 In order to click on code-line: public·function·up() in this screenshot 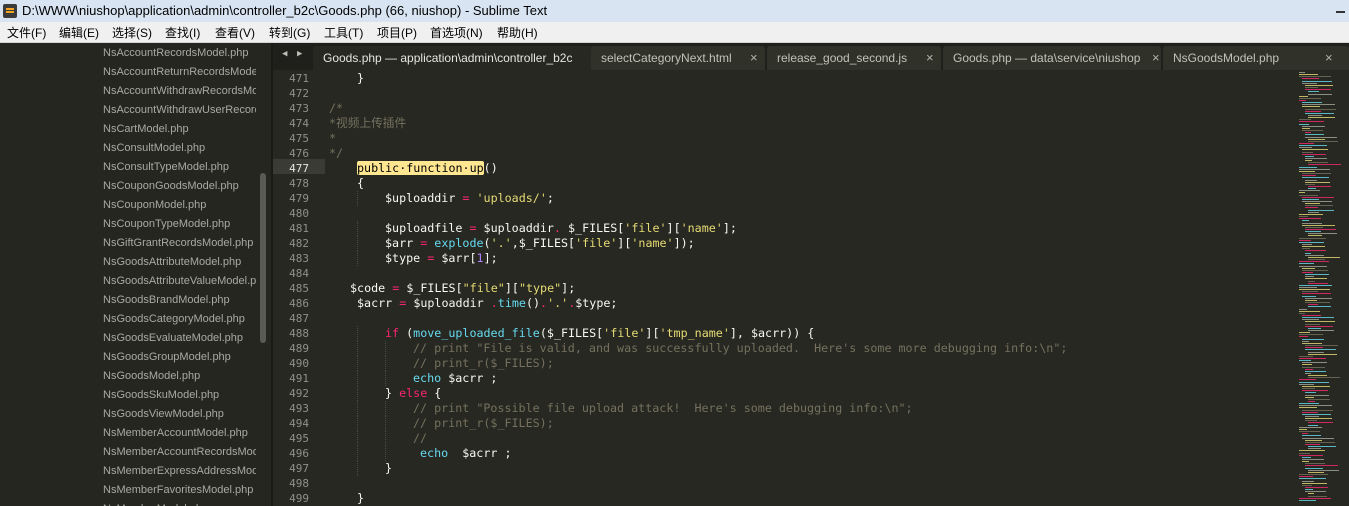, I will do `click(427, 168)`.